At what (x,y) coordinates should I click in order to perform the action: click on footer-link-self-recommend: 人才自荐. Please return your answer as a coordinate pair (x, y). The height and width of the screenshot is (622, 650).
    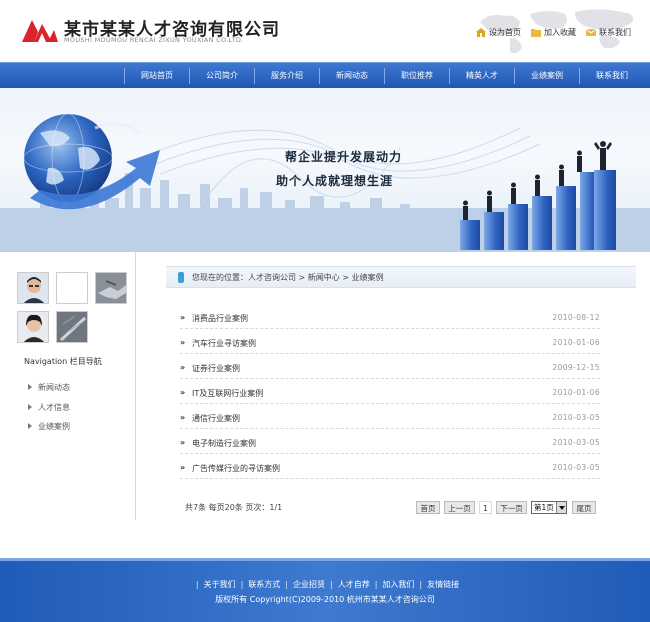
    Looking at the image, I should click on (354, 584).